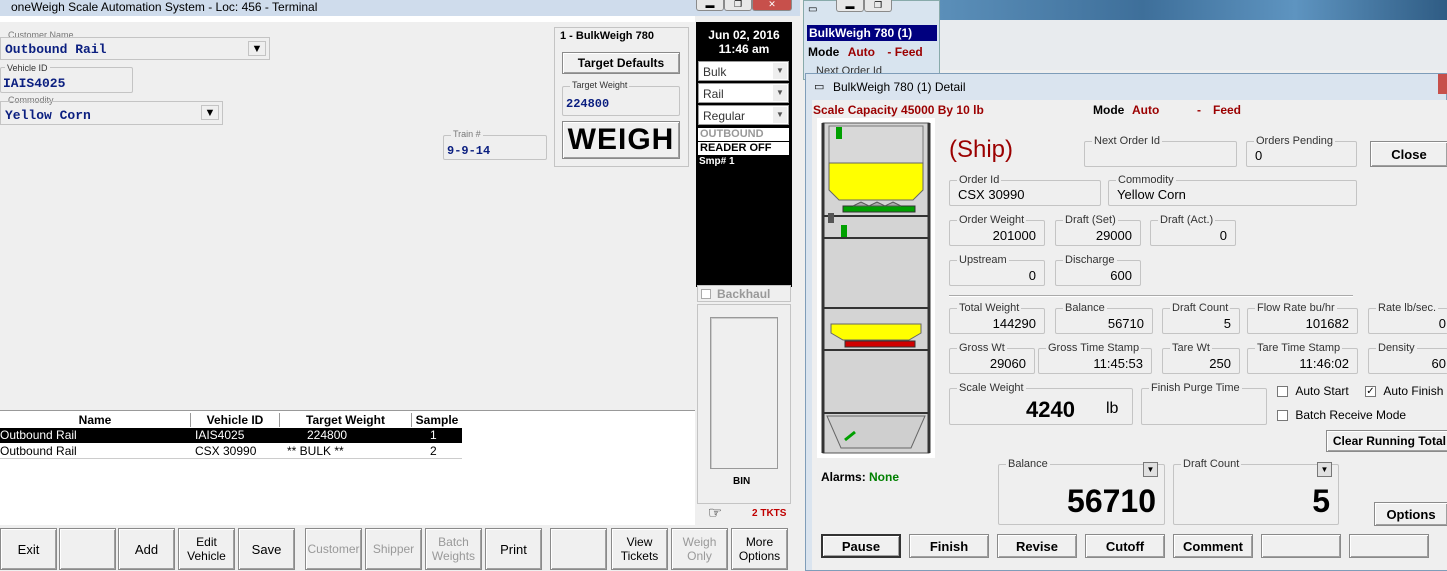 Image resolution: width=1447 pixels, height=571 pixels. What do you see at coordinates (1037, 546) in the screenshot?
I see `revise-button: Revise` at bounding box center [1037, 546].